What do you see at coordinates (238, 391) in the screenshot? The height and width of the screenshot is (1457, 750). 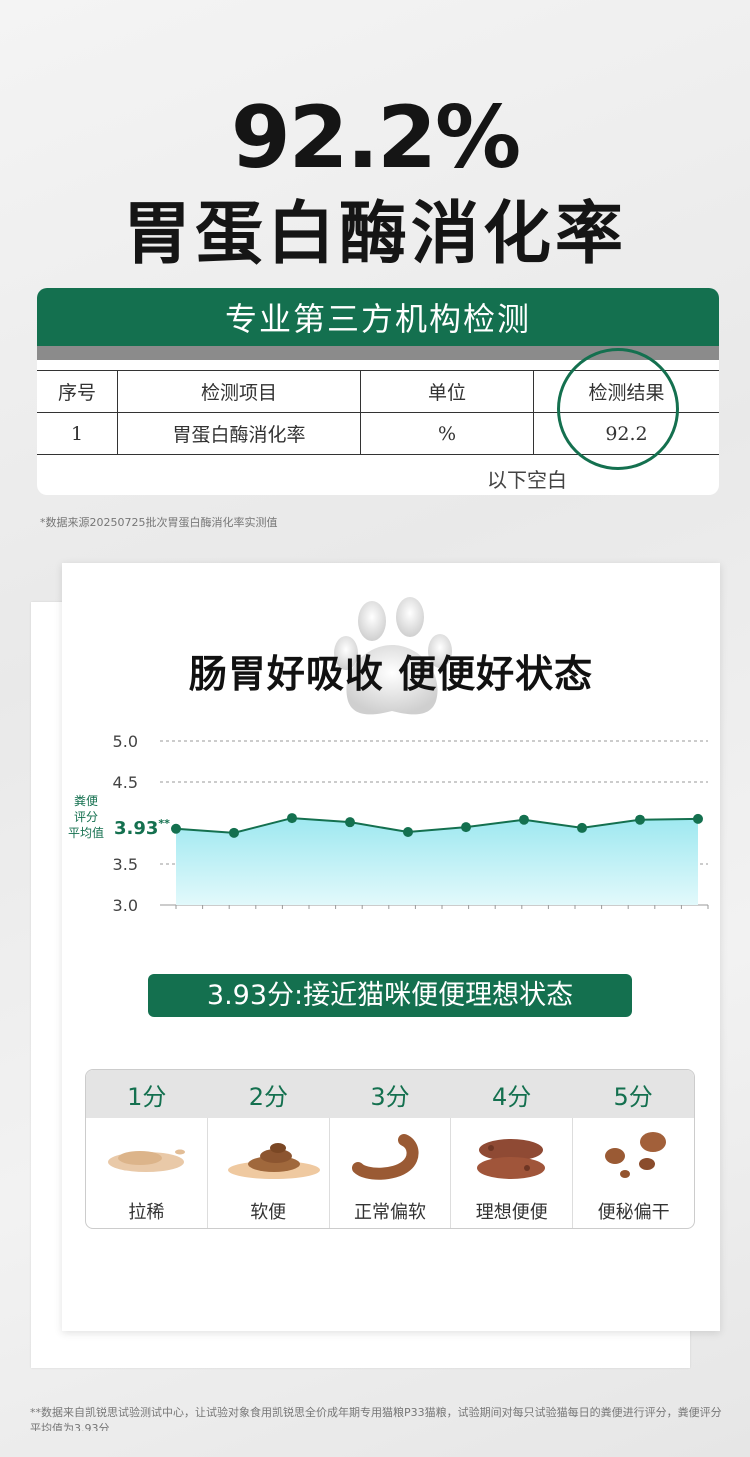 I see `table-header-cell: 检测项目` at bounding box center [238, 391].